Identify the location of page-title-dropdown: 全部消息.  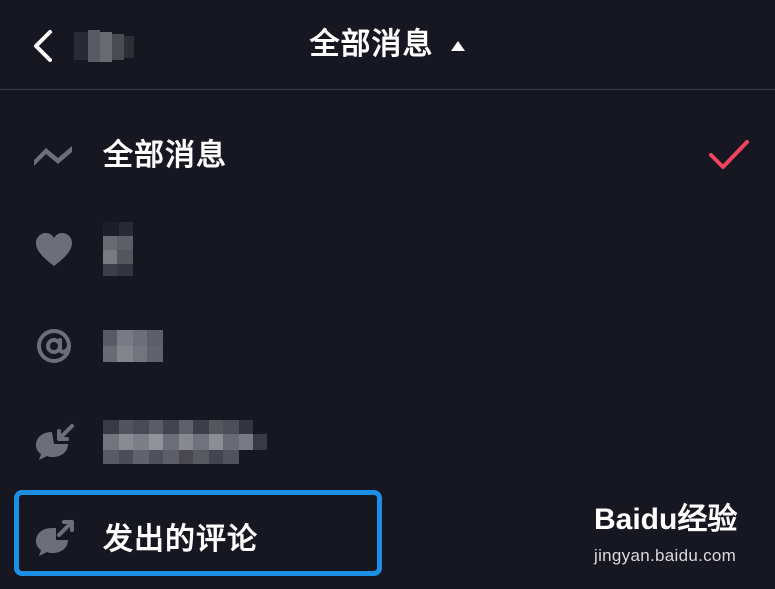
(387, 45).